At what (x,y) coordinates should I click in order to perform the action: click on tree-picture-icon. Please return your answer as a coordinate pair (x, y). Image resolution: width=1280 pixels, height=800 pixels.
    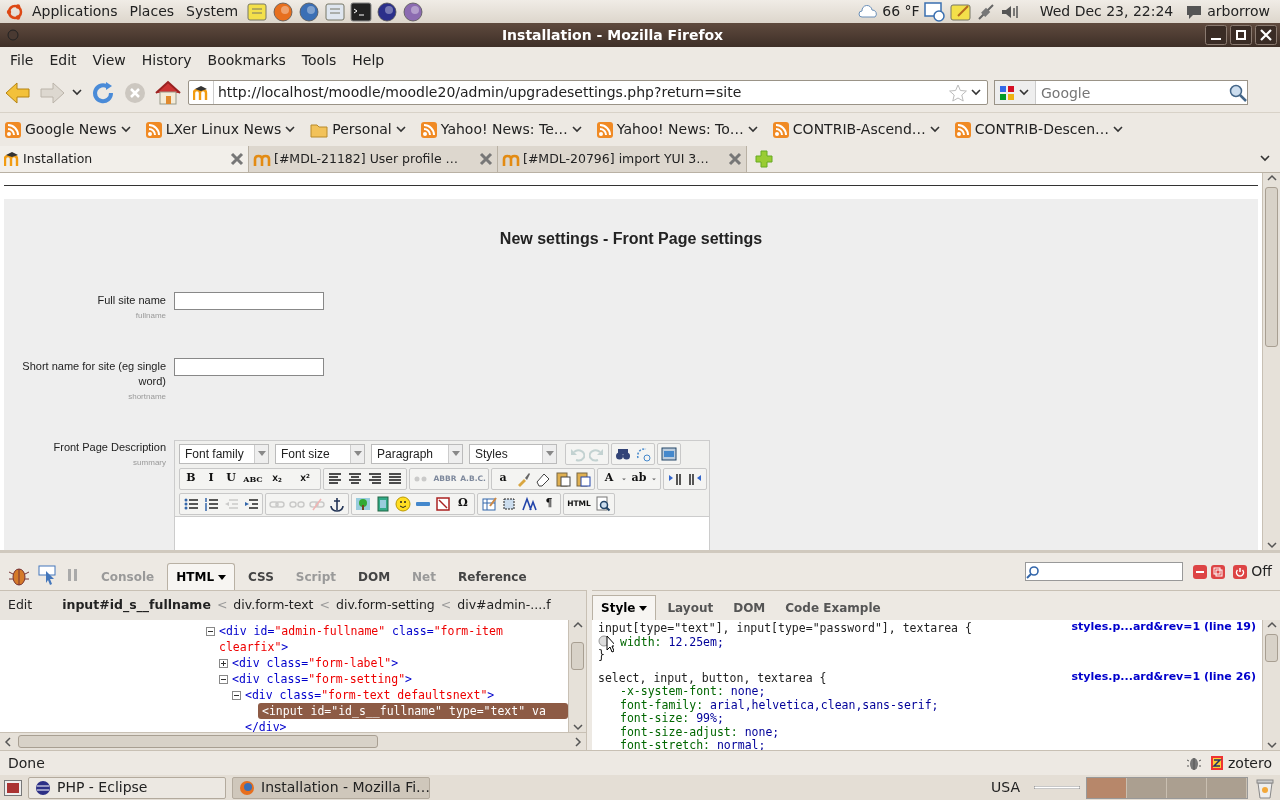
    Looking at the image, I should click on (363, 503).